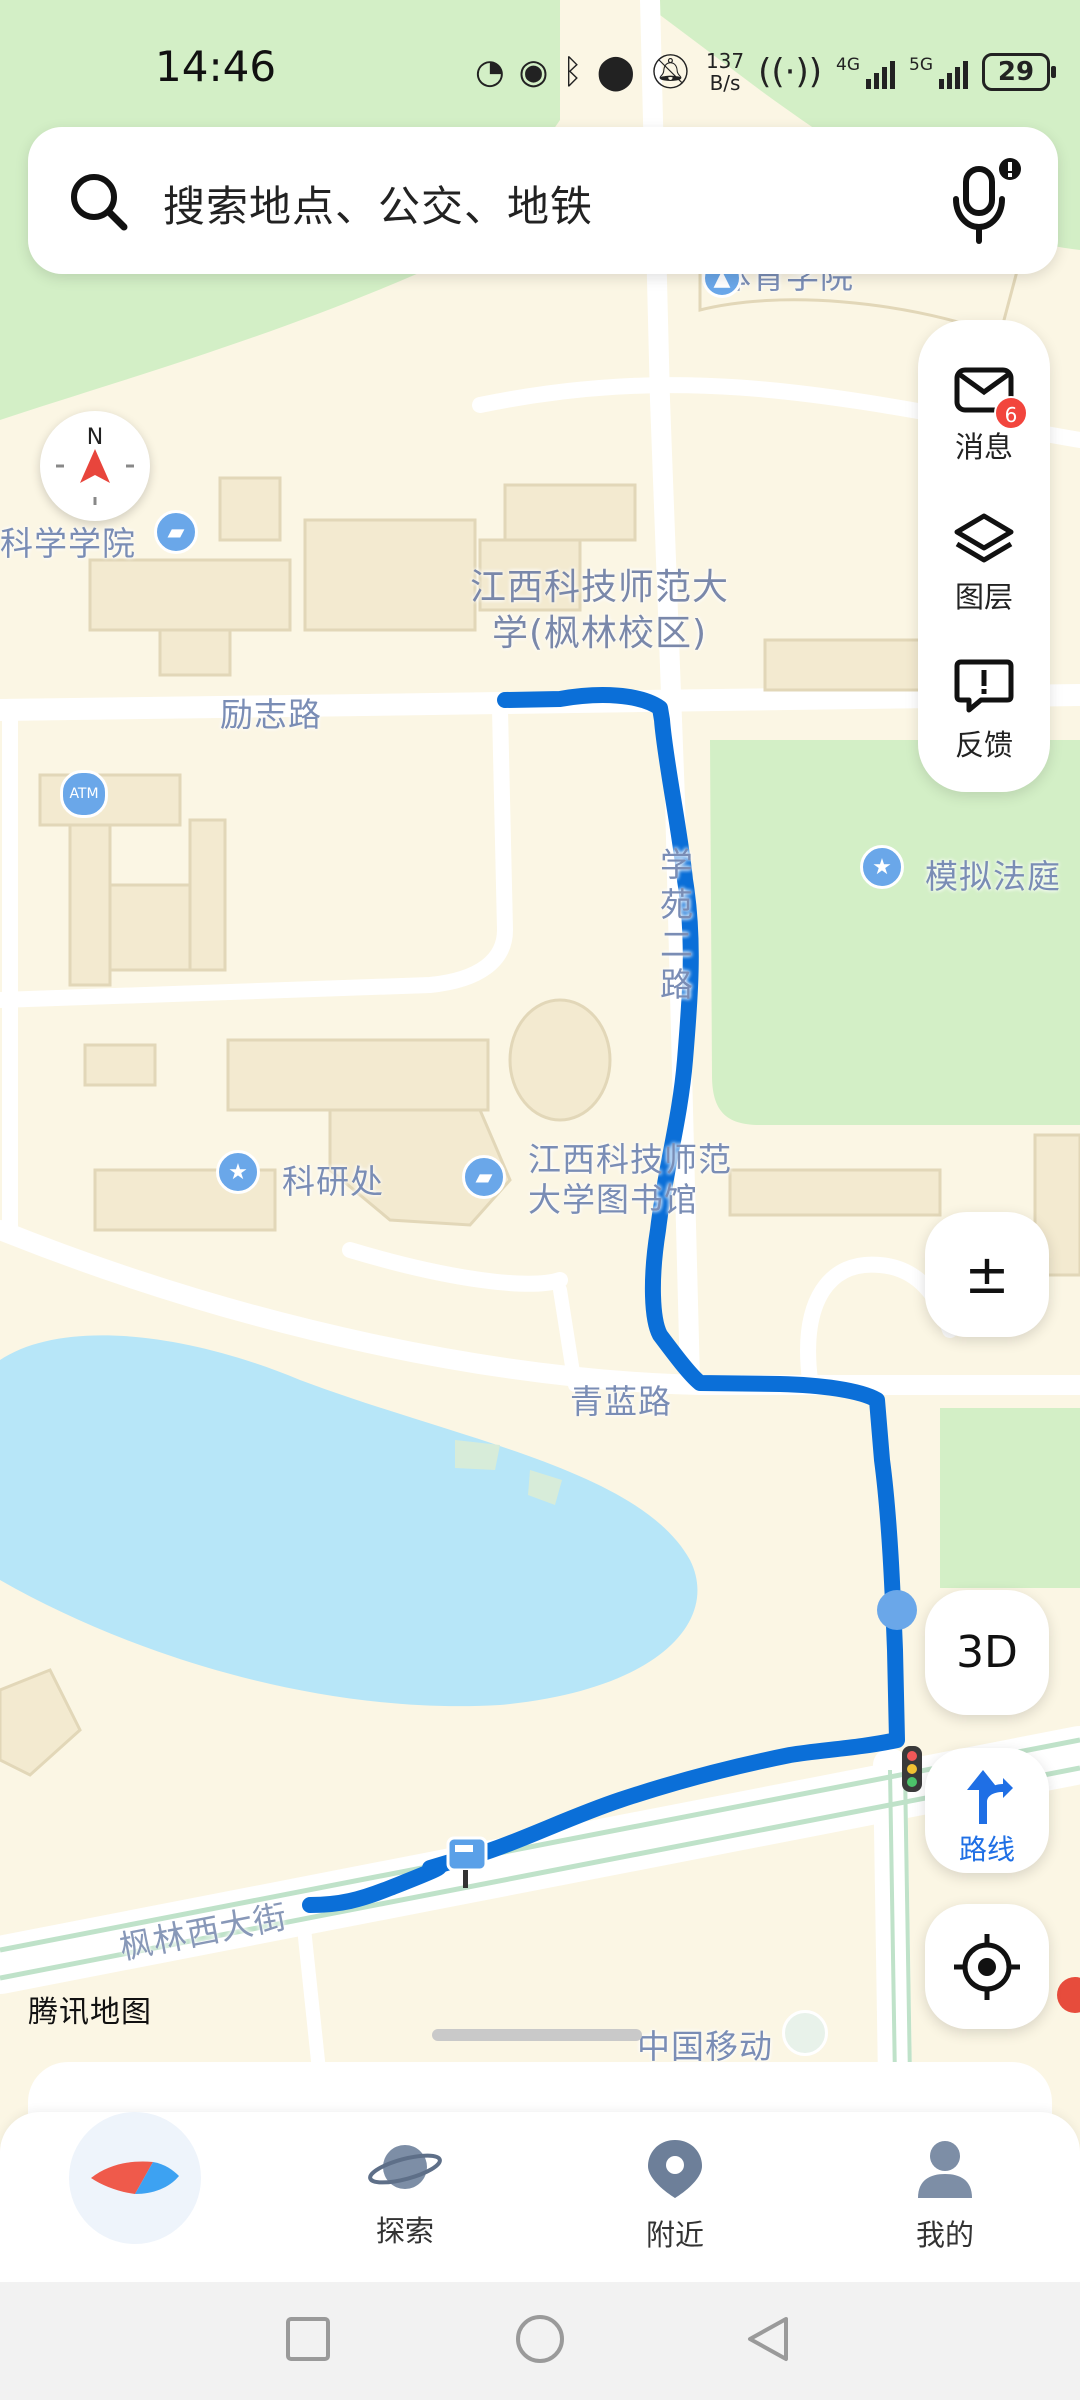  What do you see at coordinates (68, 541) in the screenshot?
I see `map-label-academy: 科学学院` at bounding box center [68, 541].